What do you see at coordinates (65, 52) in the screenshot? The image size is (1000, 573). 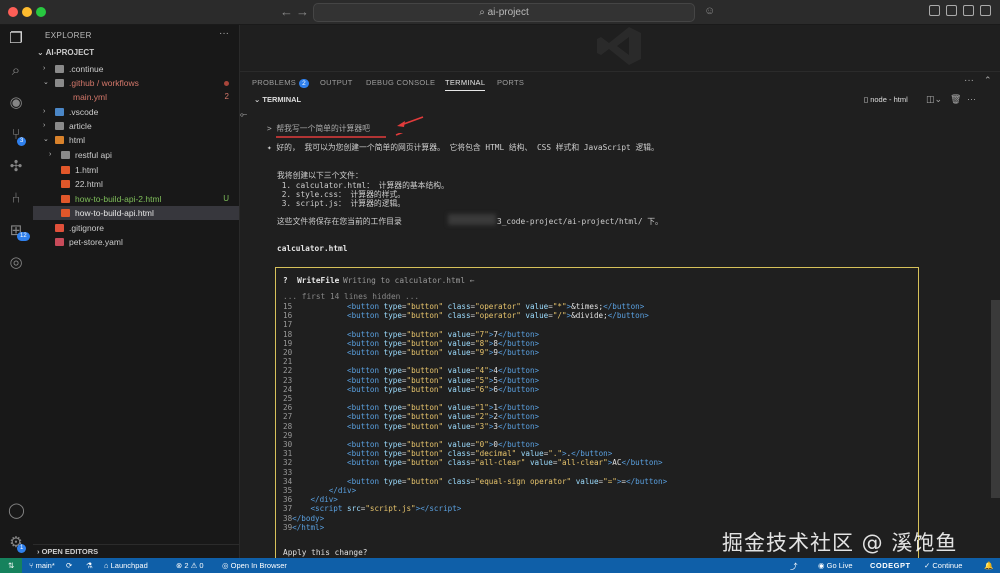 I see `project-root: ⌄ AI-PROJECT` at bounding box center [65, 52].